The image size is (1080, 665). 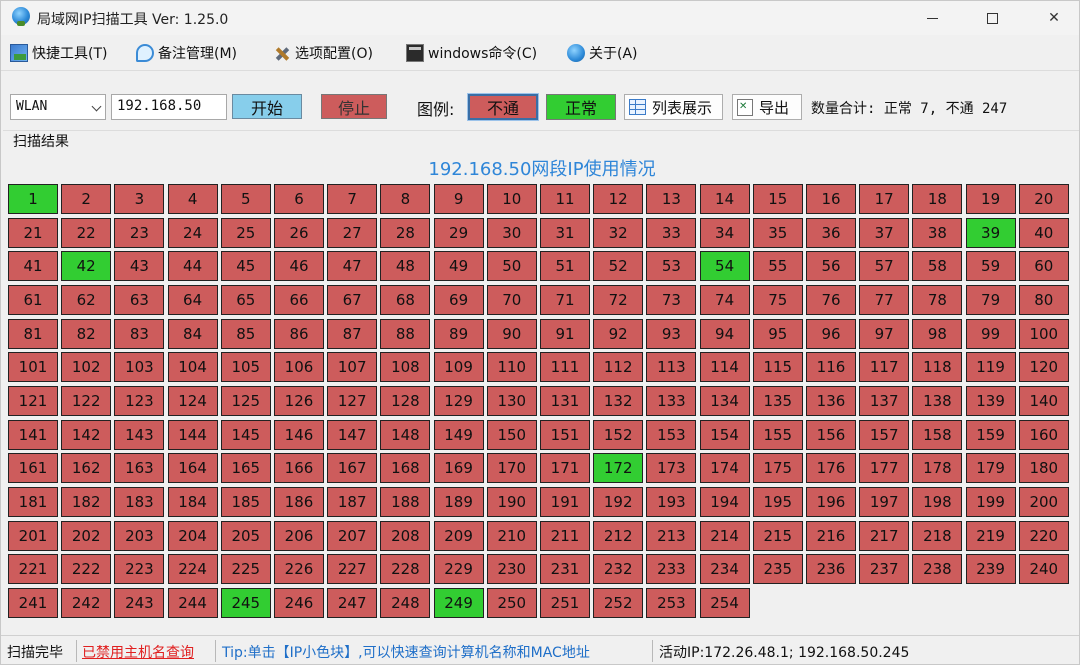 I want to click on ip-cell-158: 158, so click(x=937, y=434).